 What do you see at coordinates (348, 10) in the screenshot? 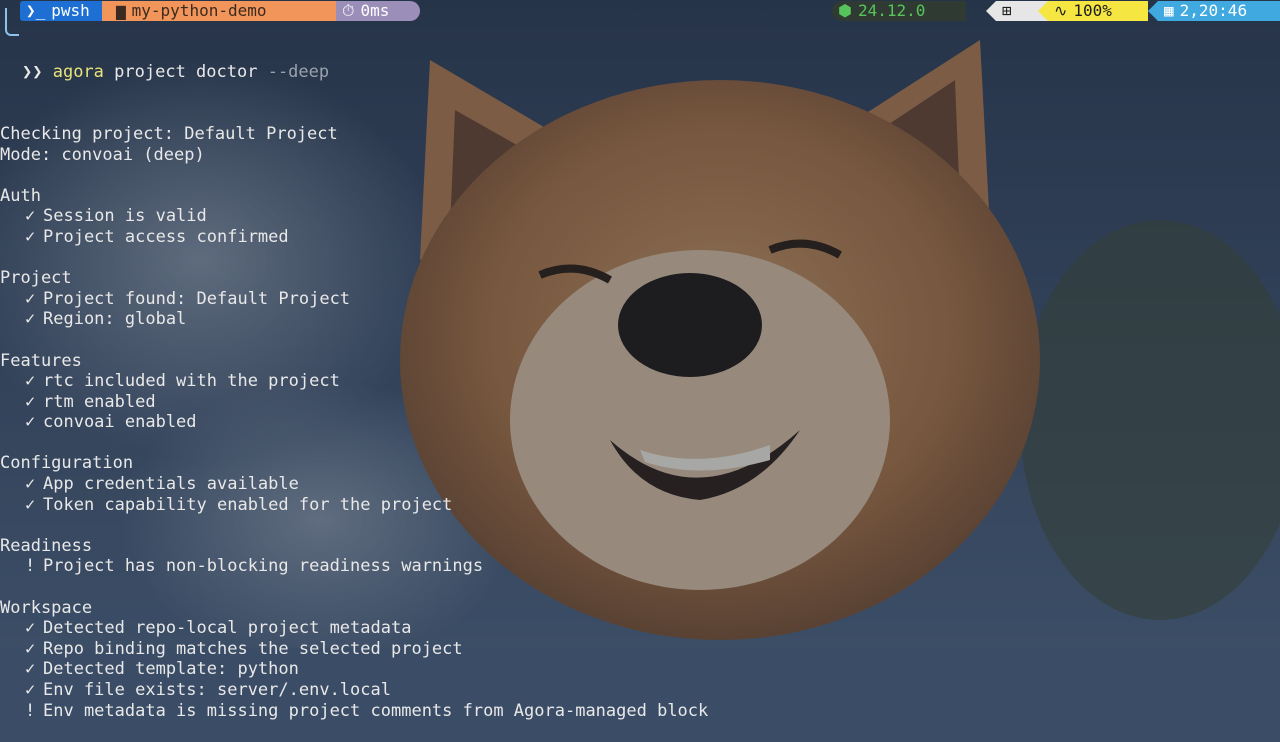
I see `stopwatch-icon: ⏱` at bounding box center [348, 10].